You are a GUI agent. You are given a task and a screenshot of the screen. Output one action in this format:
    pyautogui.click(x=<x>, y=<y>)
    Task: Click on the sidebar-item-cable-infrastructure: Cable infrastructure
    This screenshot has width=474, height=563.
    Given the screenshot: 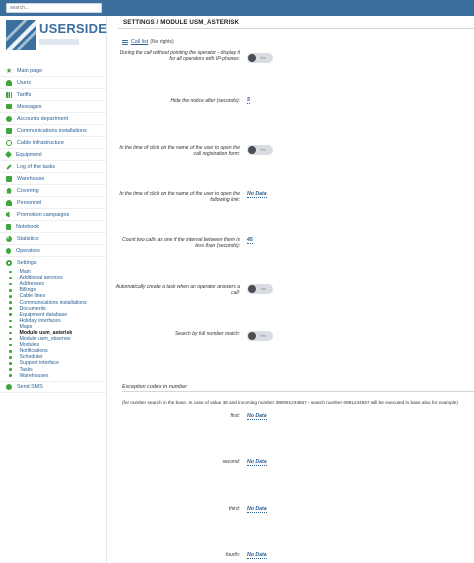 What is the action you would take?
    pyautogui.click(x=53, y=143)
    